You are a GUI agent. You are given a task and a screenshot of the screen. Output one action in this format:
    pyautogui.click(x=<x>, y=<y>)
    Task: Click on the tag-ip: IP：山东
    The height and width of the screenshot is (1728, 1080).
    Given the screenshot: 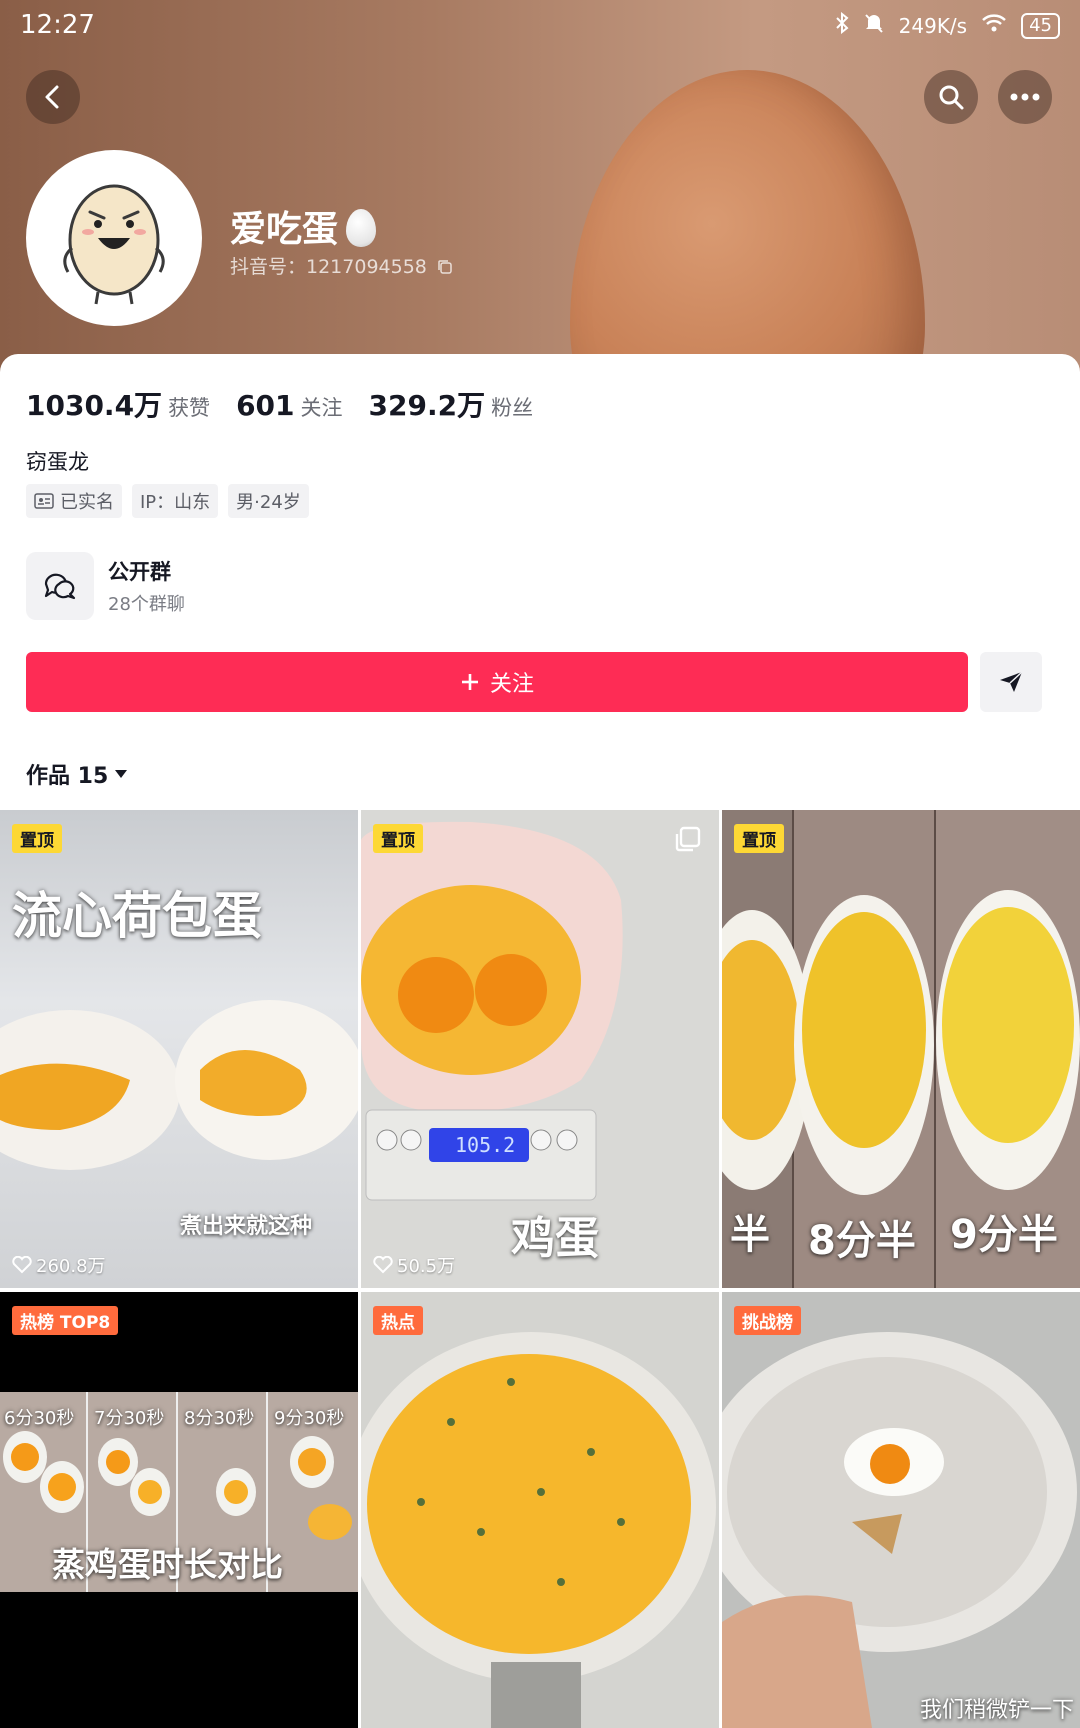 What is the action you would take?
    pyautogui.click(x=175, y=501)
    